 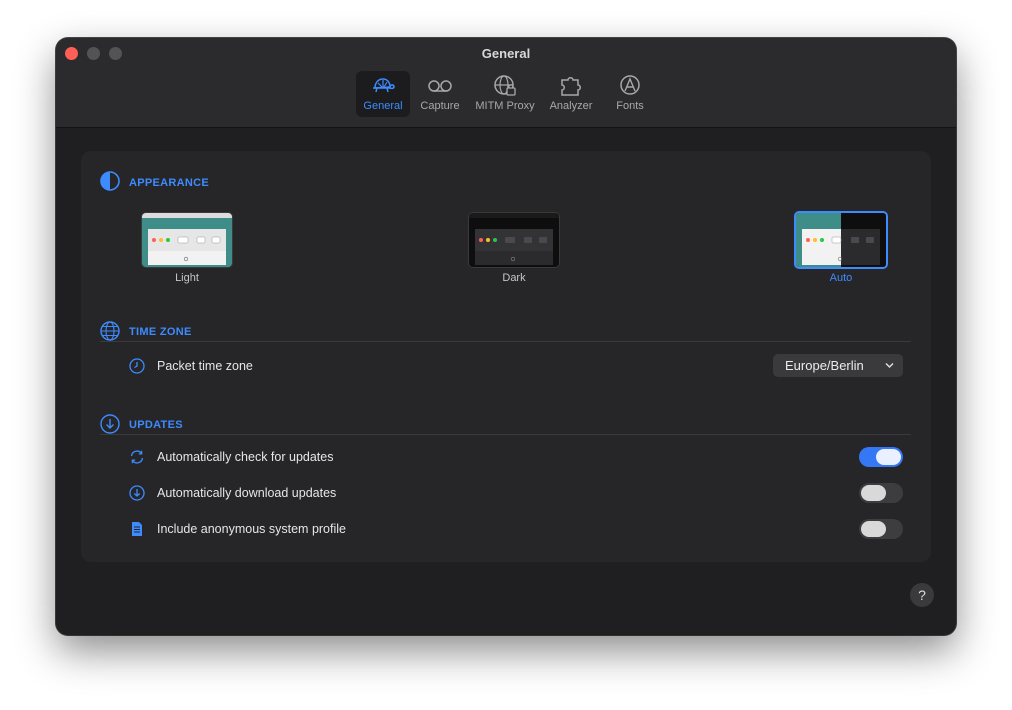 I want to click on tab-label: Capture, so click(x=440, y=106).